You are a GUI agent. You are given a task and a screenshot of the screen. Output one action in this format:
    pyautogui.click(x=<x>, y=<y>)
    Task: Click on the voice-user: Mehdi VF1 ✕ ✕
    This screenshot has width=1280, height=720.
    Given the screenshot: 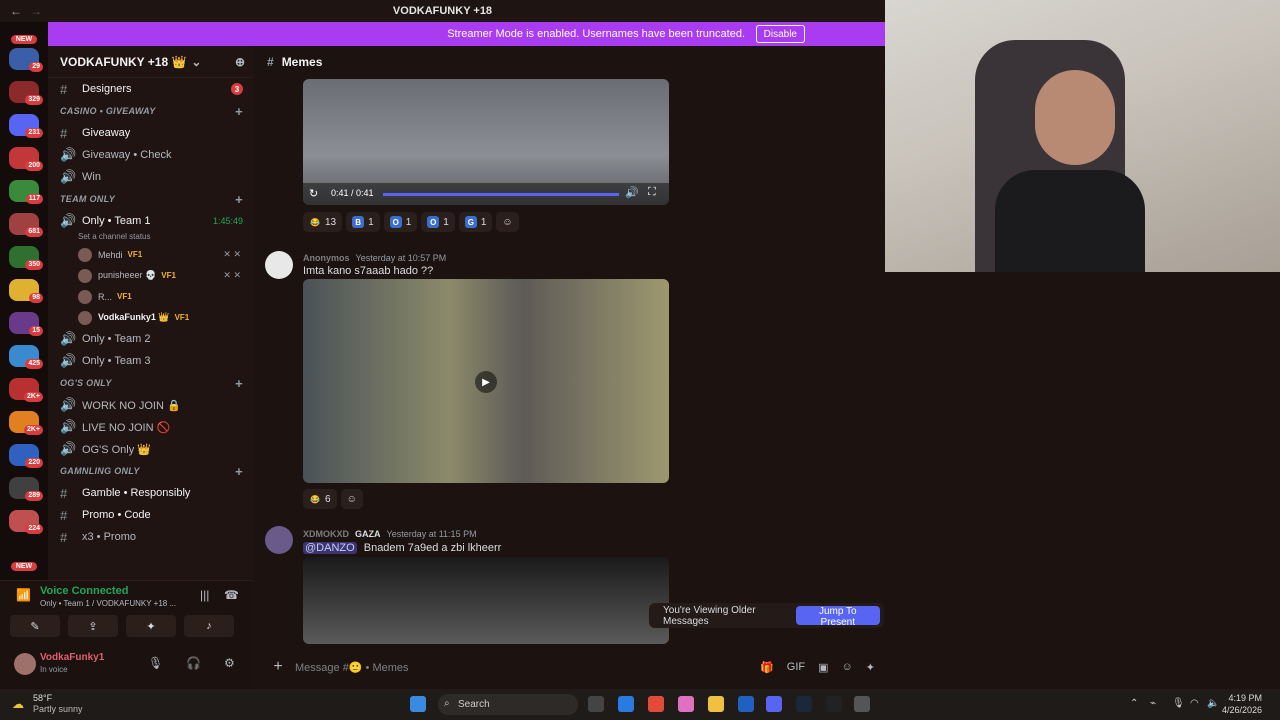 What is the action you would take?
    pyautogui.click(x=150, y=254)
    